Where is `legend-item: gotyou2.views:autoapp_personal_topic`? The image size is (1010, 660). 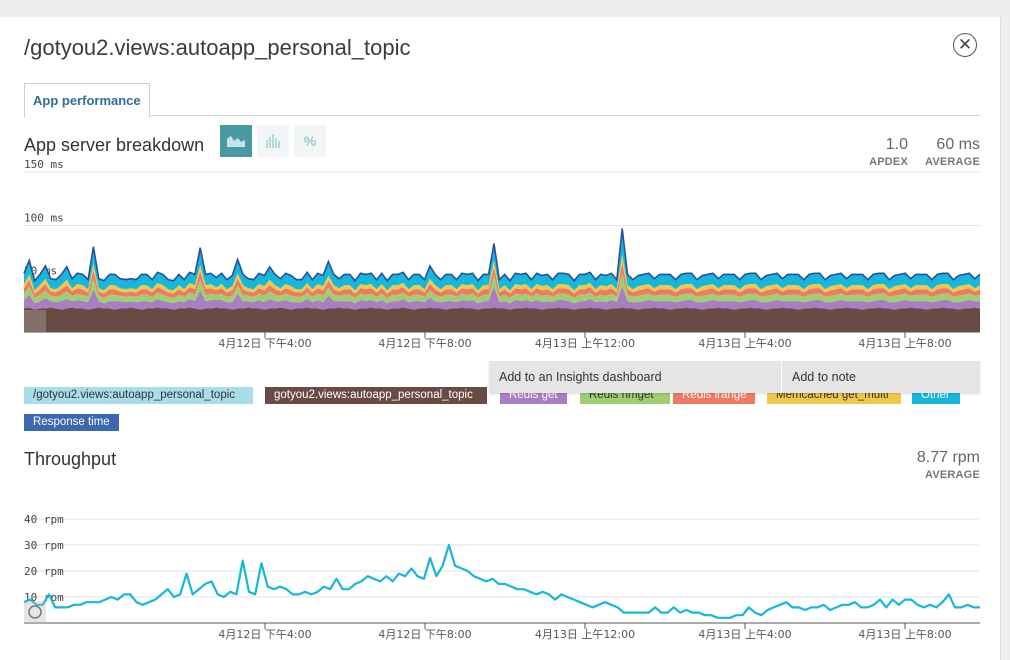
legend-item: gotyou2.views:autoapp_personal_topic is located at coordinates (376, 395).